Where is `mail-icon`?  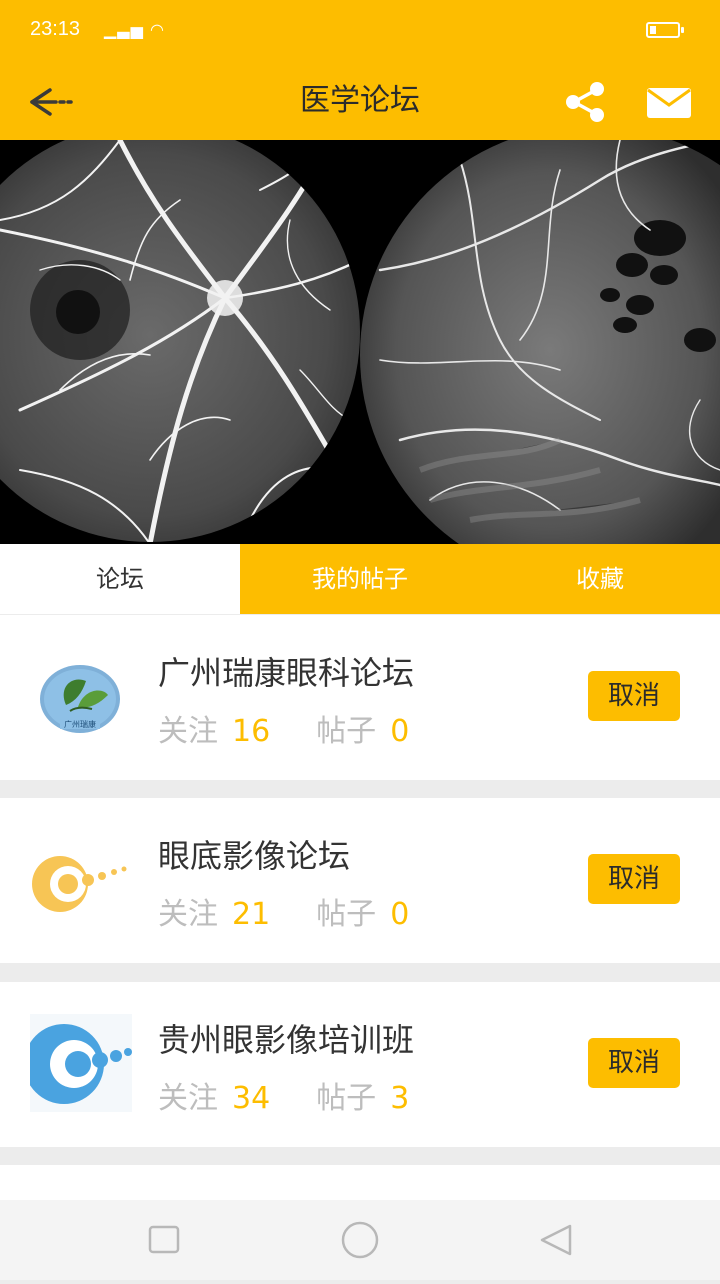
mail-icon is located at coordinates (669, 103).